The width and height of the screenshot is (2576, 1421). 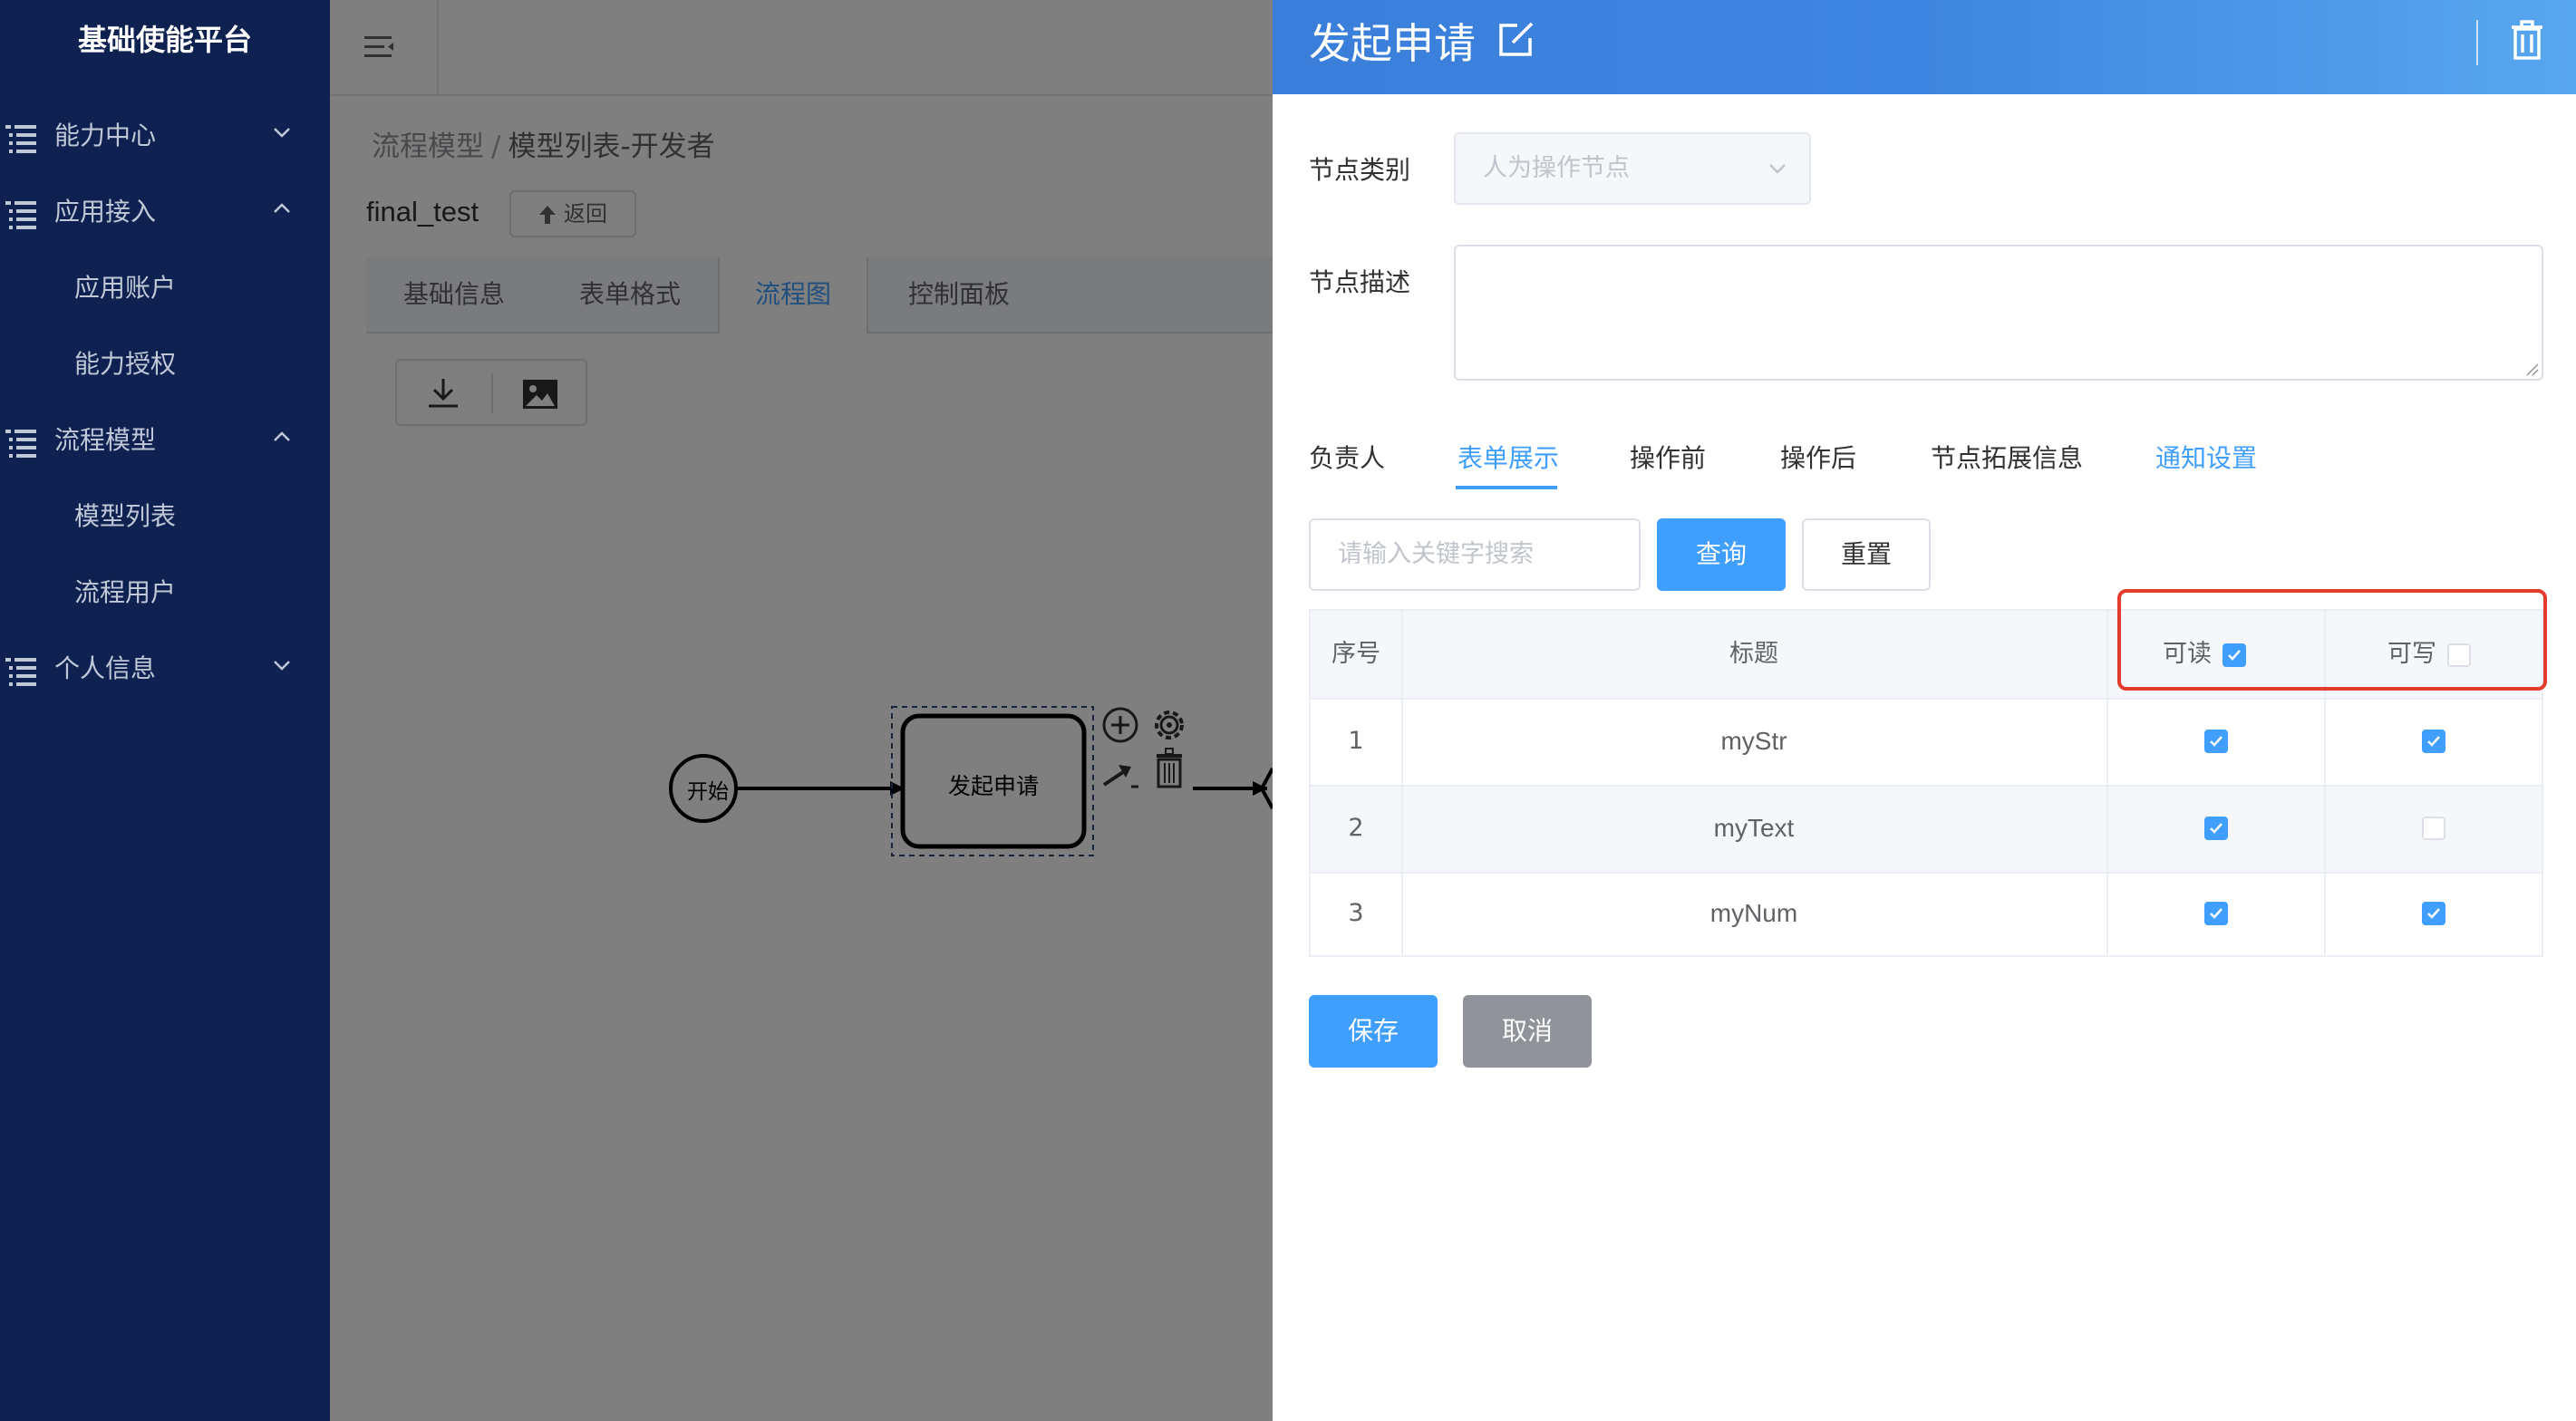 I want to click on divider, so click(x=2477, y=42).